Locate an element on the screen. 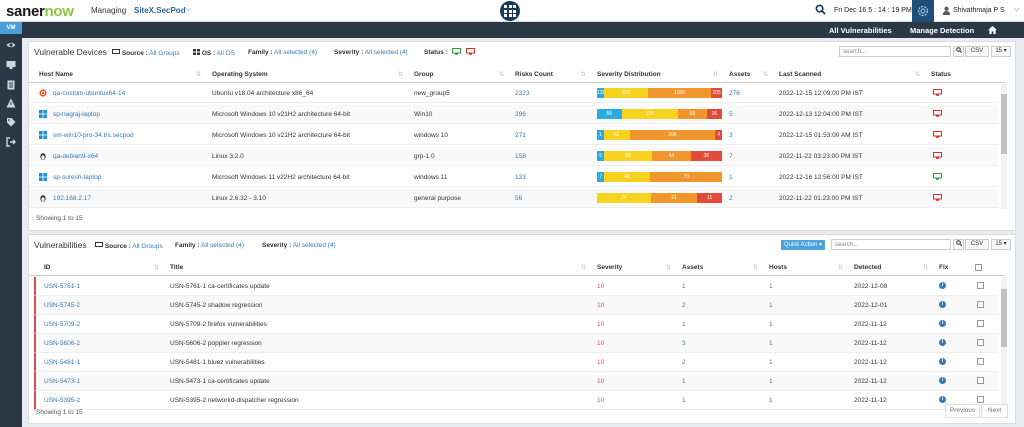  nav-manage-detection: Manage Detection is located at coordinates (942, 30).